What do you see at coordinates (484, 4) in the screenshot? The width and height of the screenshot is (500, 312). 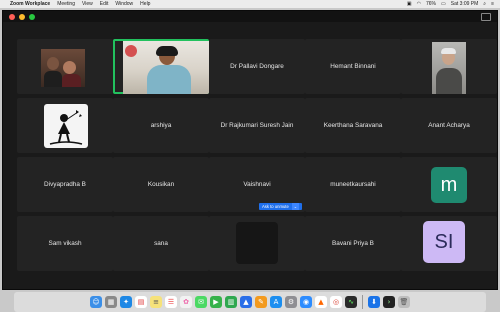 I see `search-icon: ⌕` at bounding box center [484, 4].